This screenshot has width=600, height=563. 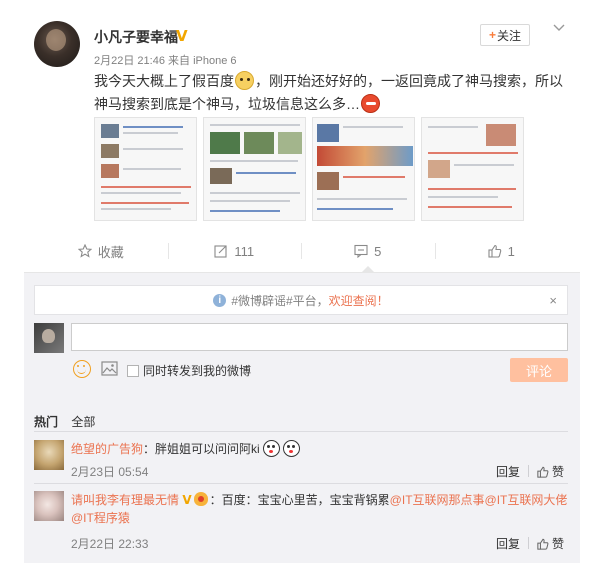 I want to click on star-icon, so click(x=84, y=251).